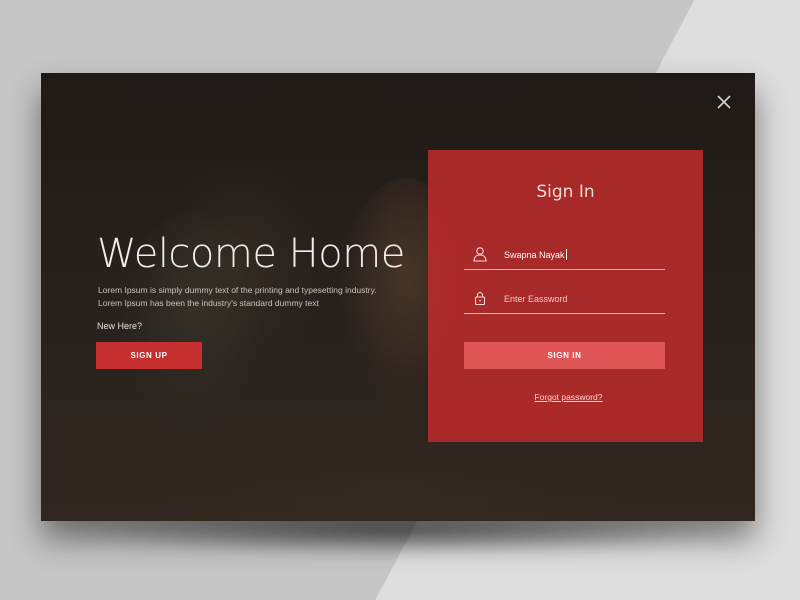  What do you see at coordinates (480, 298) in the screenshot?
I see `lock-icon` at bounding box center [480, 298].